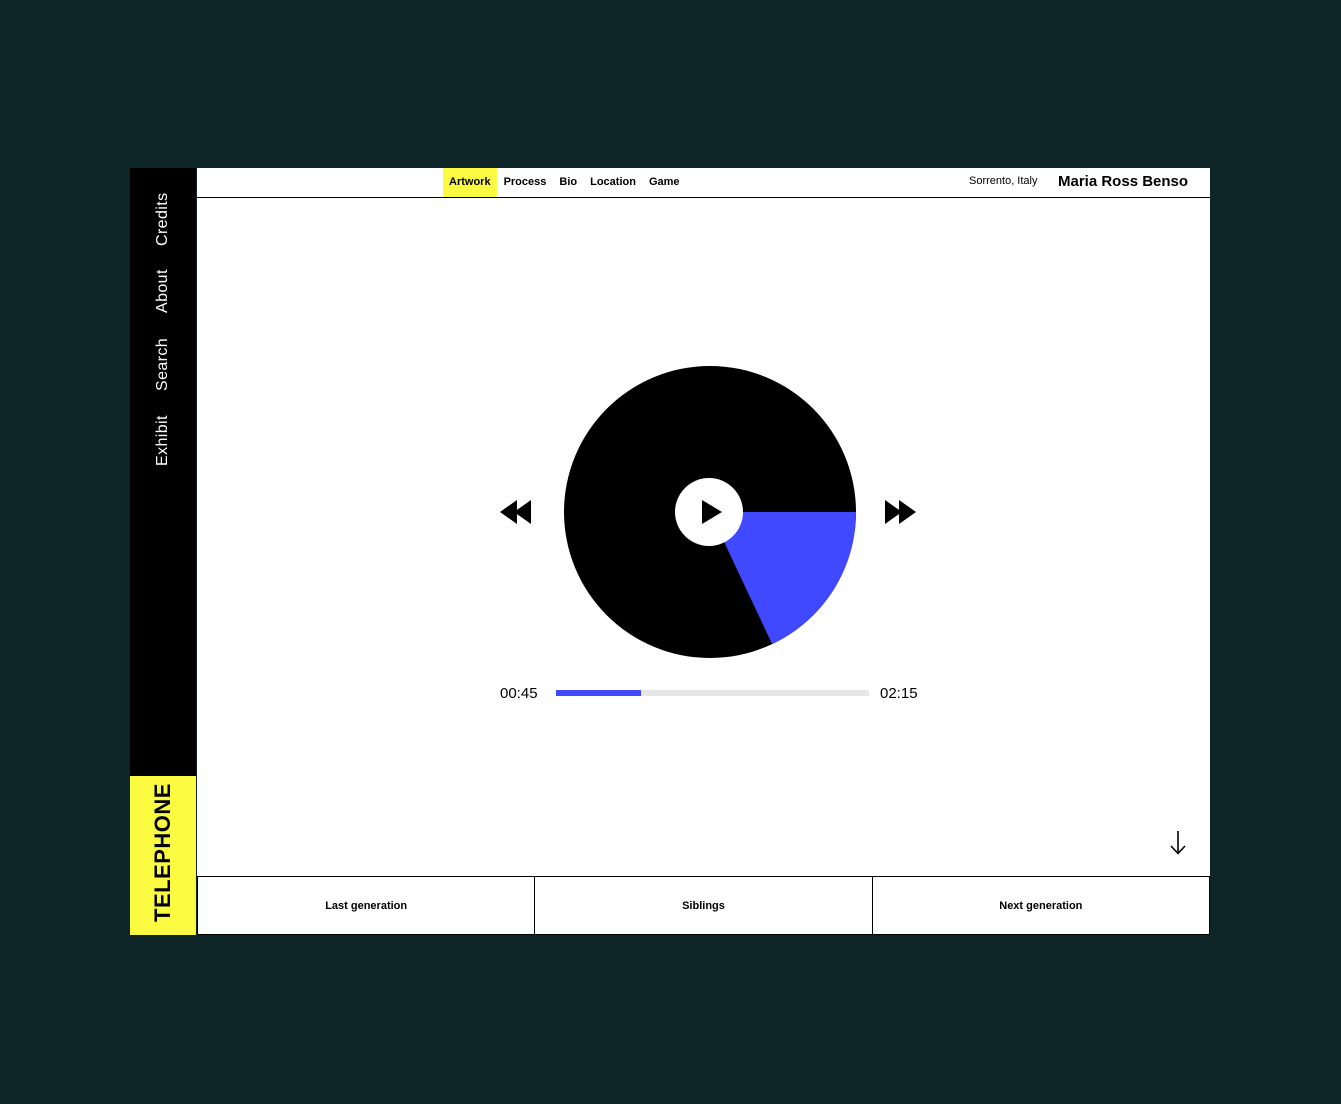 The width and height of the screenshot is (1341, 1104). I want to click on progress-fill, so click(598, 693).